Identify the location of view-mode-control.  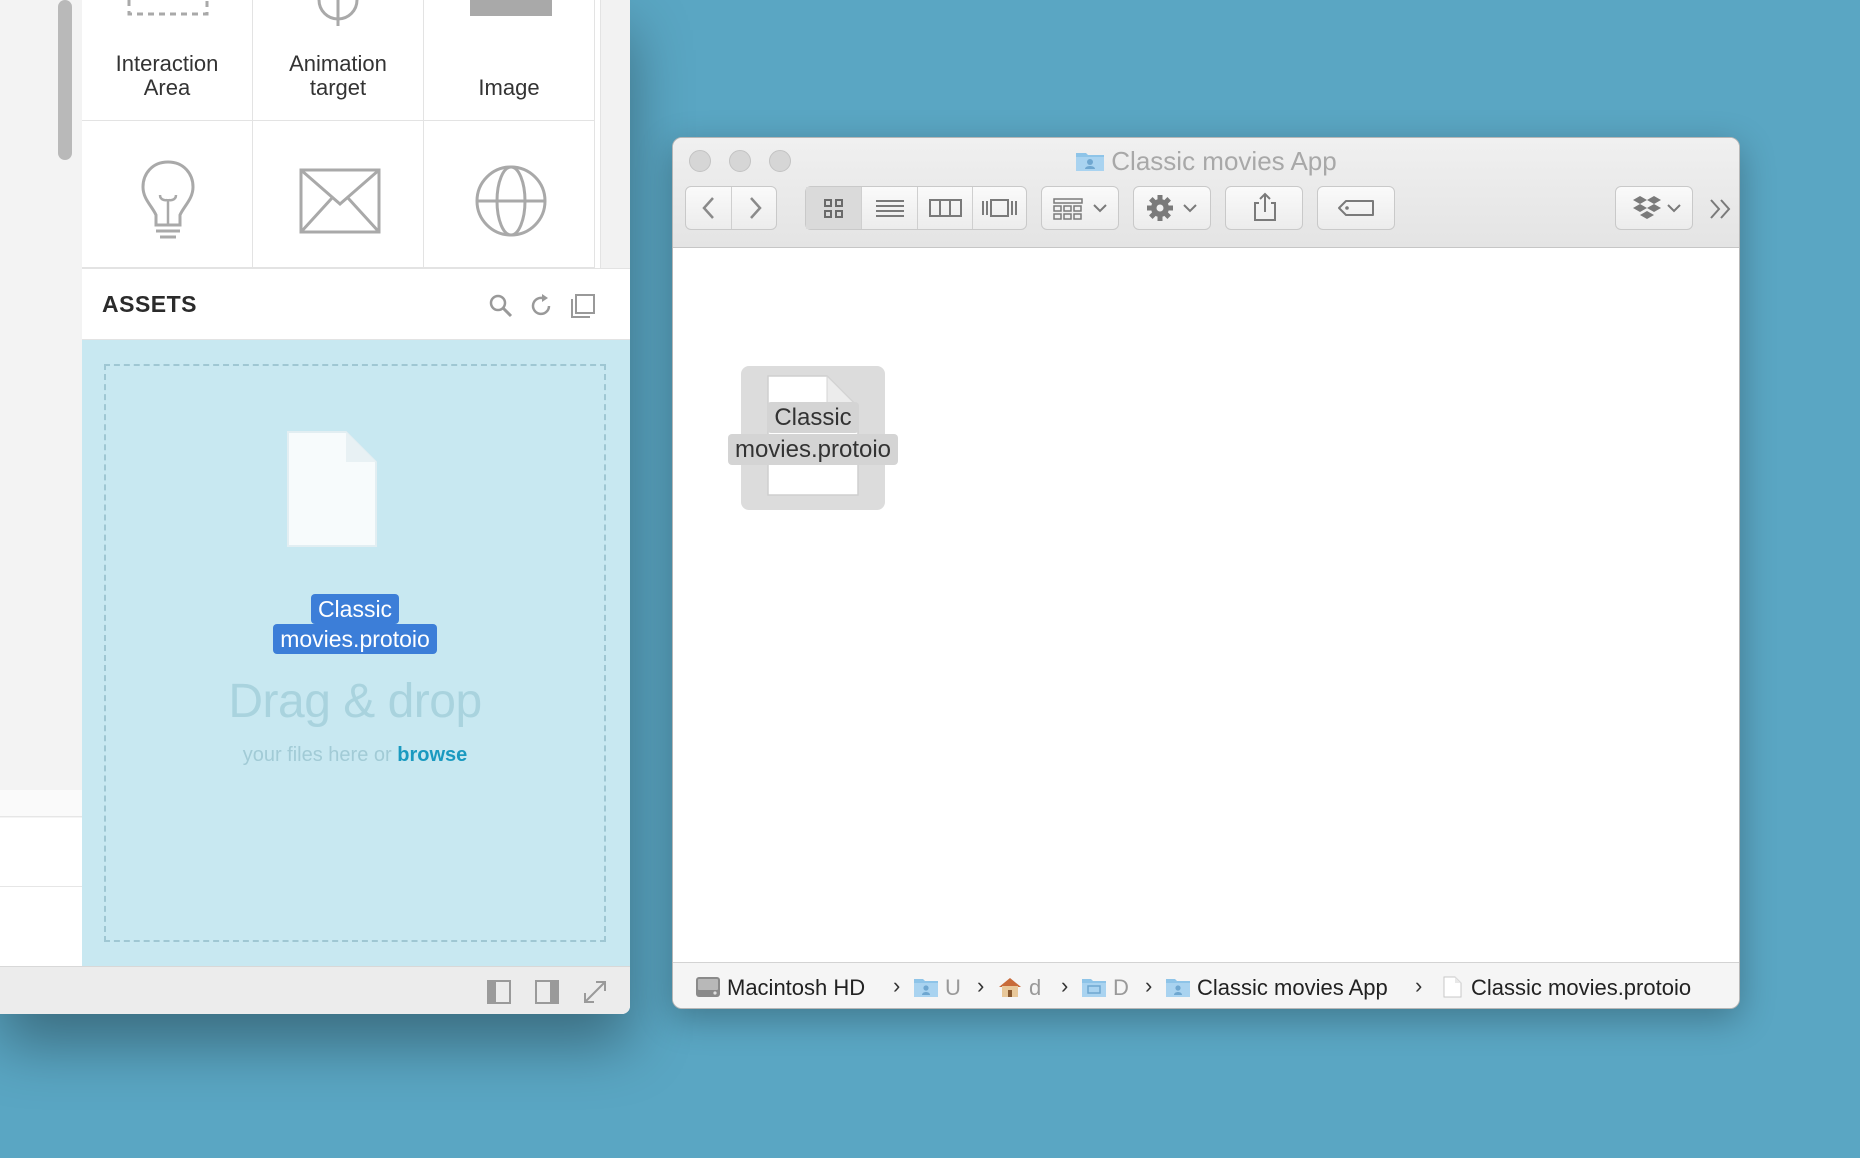
(916, 208).